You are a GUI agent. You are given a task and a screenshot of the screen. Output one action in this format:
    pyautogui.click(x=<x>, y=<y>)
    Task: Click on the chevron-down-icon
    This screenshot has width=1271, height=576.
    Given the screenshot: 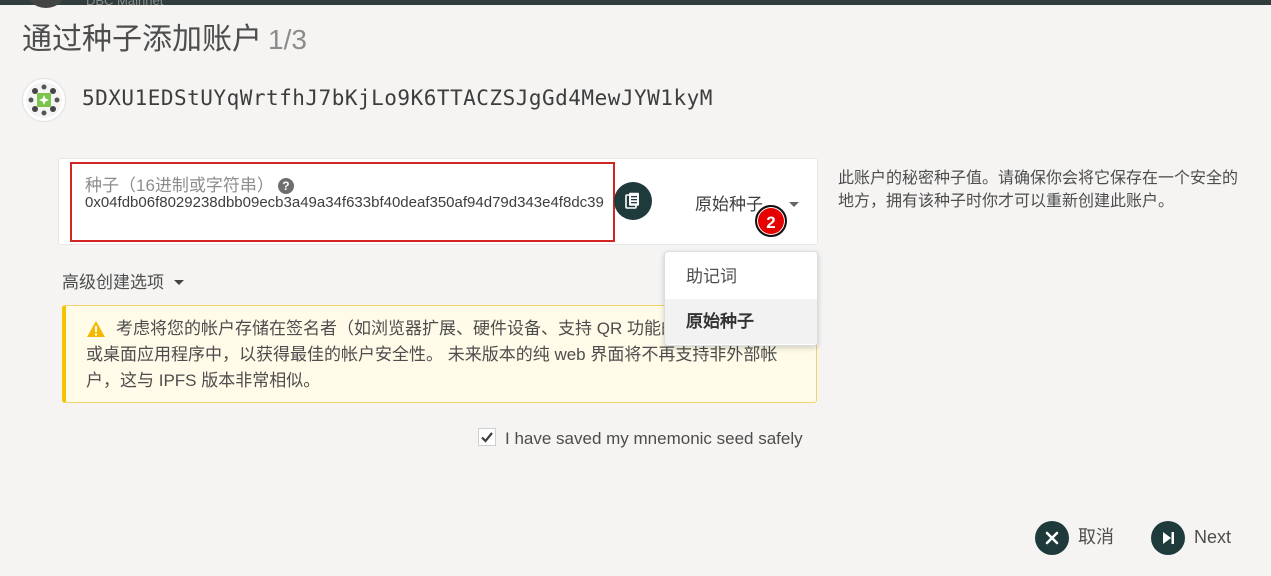 What is the action you would take?
    pyautogui.click(x=794, y=204)
    